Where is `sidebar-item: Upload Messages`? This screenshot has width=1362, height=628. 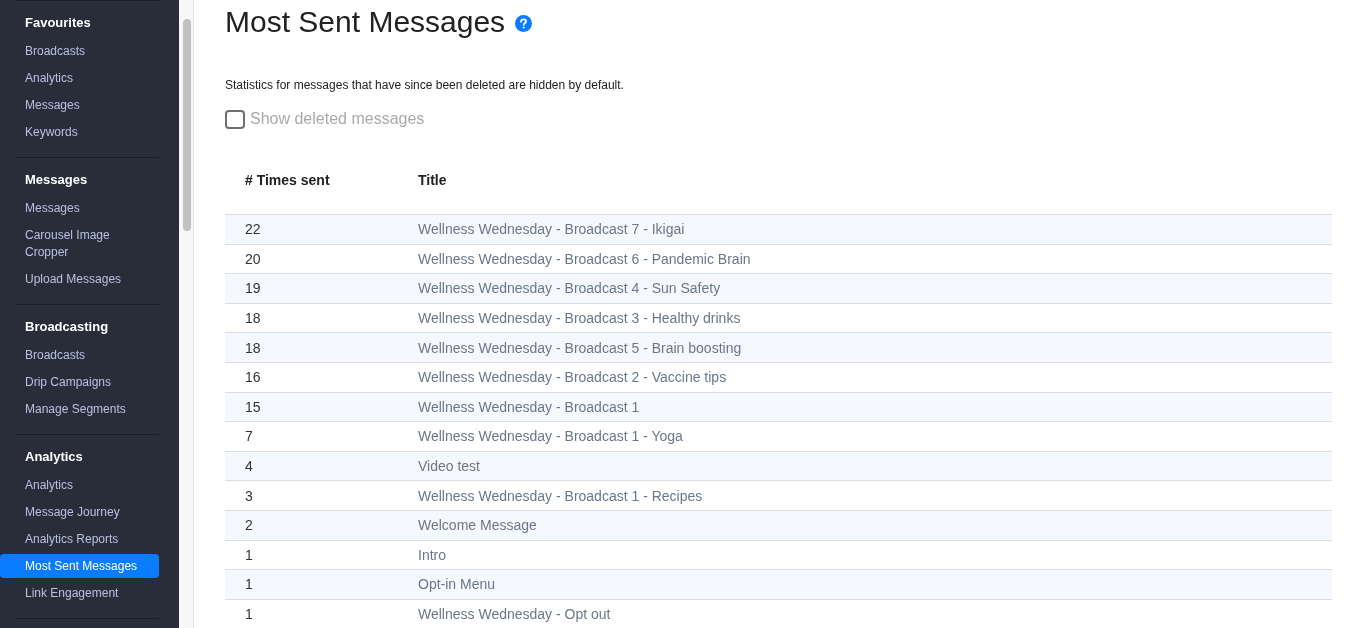
sidebar-item: Upload Messages is located at coordinates (79, 279).